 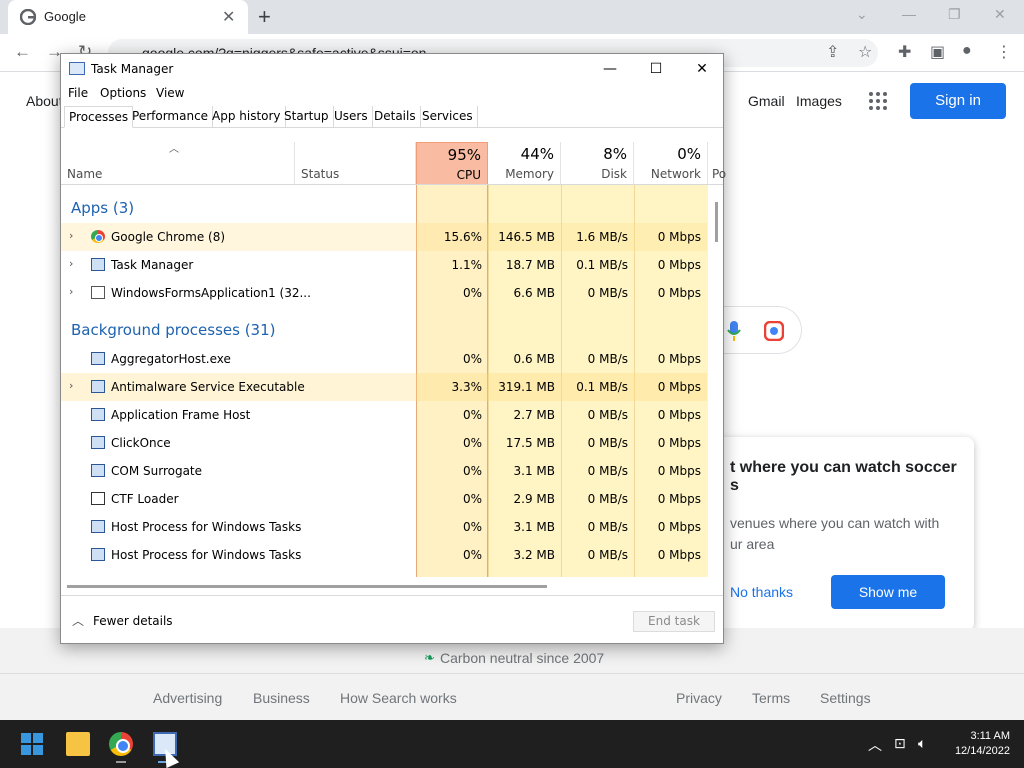 I want to click on close-window-icon: ✕, so click(x=1000, y=14).